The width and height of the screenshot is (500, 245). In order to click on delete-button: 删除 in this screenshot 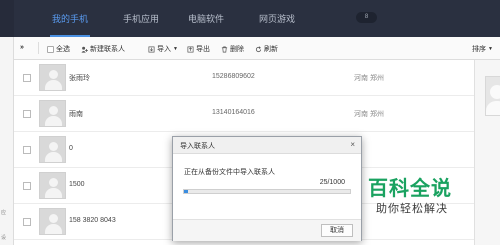, I will do `click(232, 49)`.